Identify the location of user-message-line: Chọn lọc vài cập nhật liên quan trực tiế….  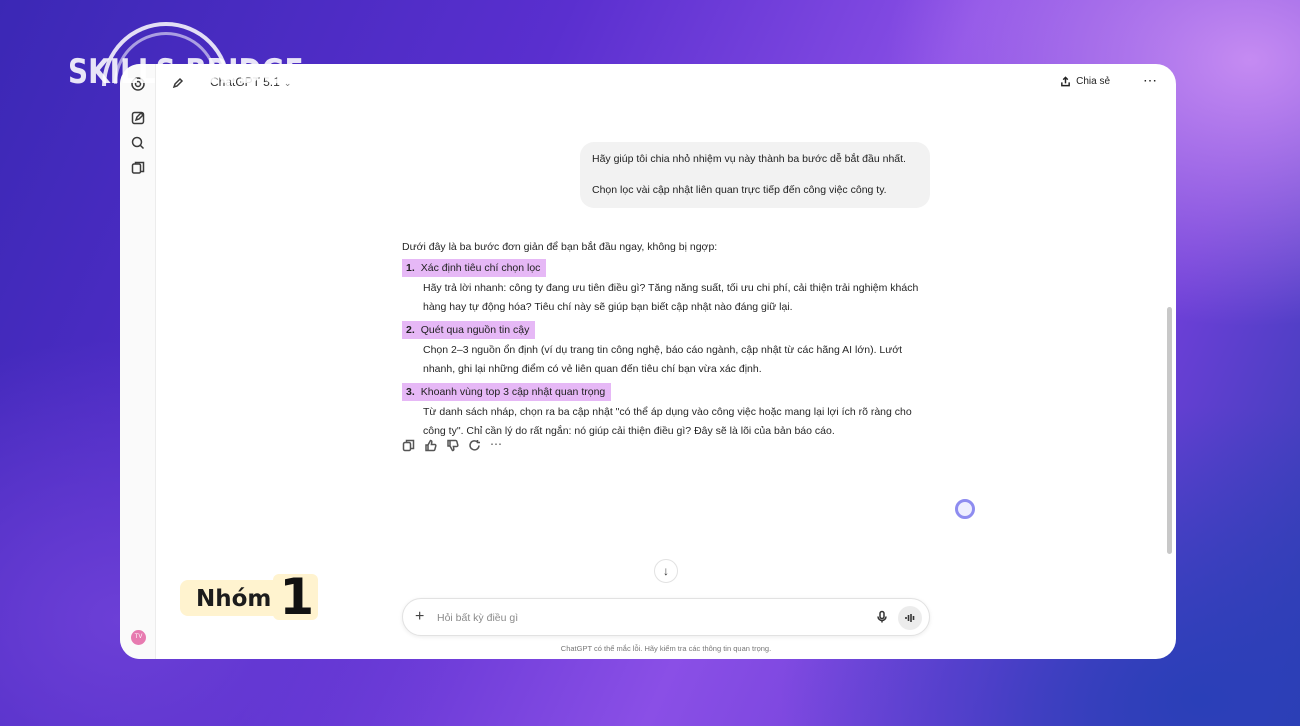
(739, 189).